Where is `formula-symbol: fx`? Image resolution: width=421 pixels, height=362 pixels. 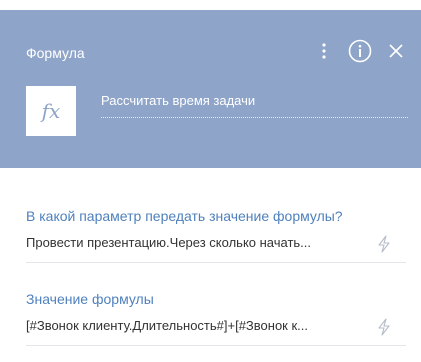
formula-symbol: fx is located at coordinates (51, 111).